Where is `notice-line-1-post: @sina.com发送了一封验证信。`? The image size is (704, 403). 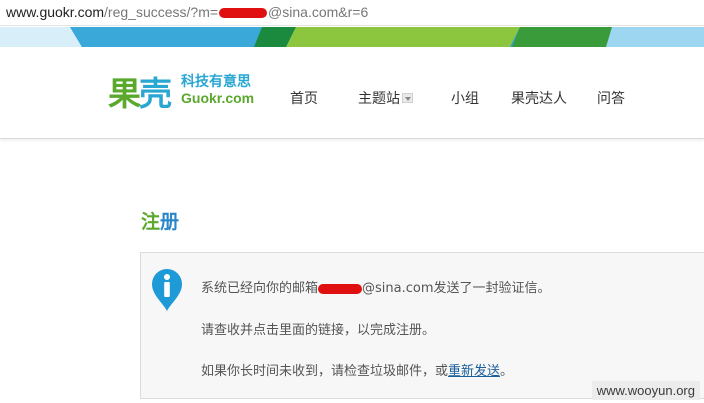 notice-line-1-post: @sina.com发送了一封验证信。 is located at coordinates (456, 288).